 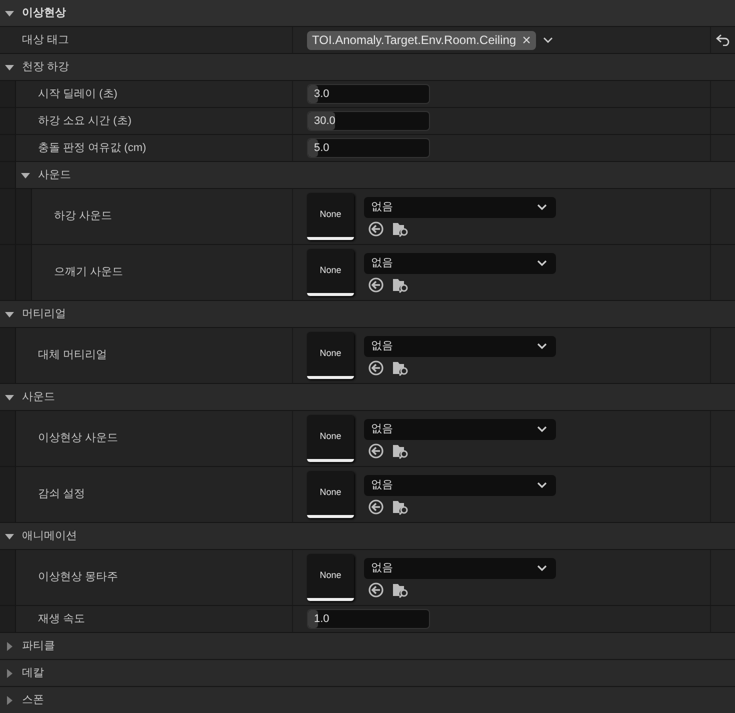 What do you see at coordinates (78, 578) in the screenshot?
I see `property-label: 이상현상 몽타주` at bounding box center [78, 578].